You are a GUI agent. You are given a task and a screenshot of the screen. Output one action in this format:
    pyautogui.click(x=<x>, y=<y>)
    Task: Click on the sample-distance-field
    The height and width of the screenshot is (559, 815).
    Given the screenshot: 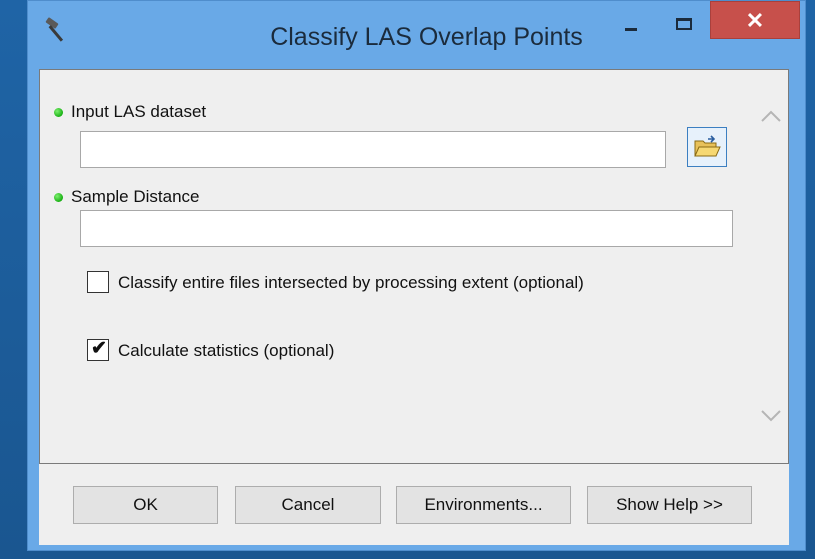 What is the action you would take?
    pyautogui.click(x=406, y=228)
    